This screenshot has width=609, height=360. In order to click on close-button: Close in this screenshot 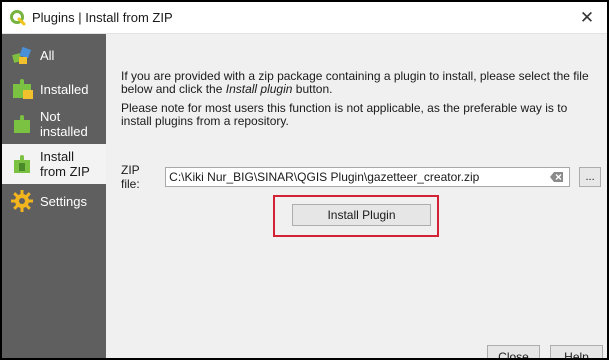, I will do `click(513, 351)`.